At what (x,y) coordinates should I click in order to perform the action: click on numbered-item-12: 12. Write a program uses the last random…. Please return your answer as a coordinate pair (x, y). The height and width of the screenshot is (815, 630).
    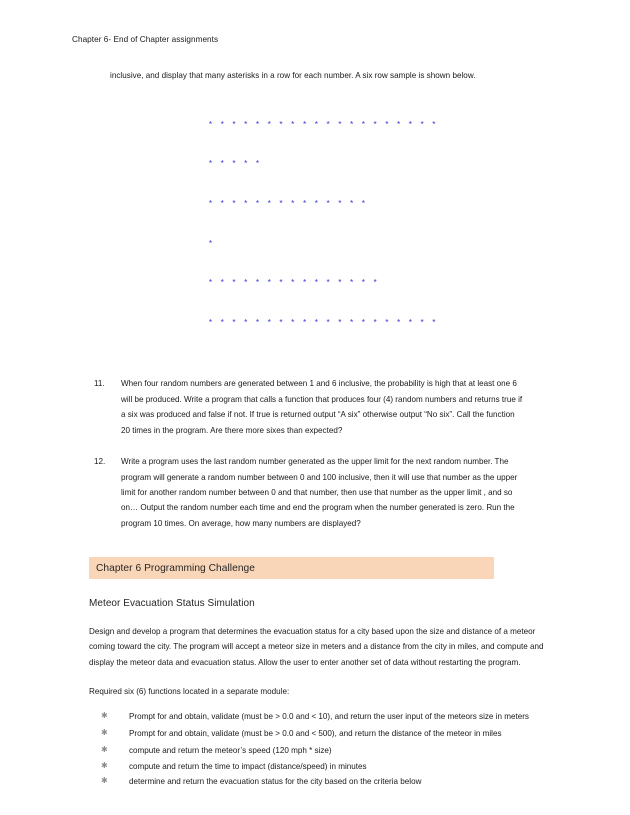
    Looking at the image, I should click on (309, 492).